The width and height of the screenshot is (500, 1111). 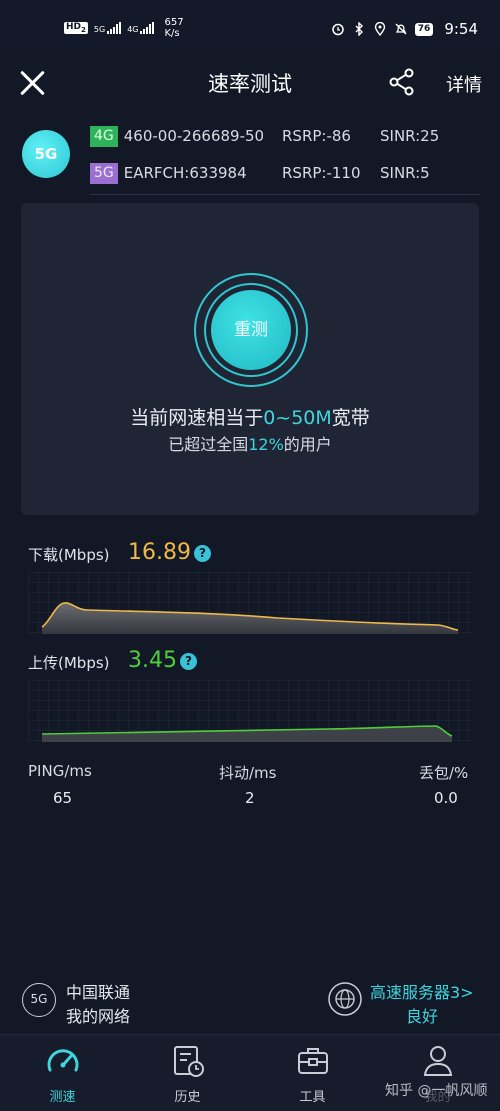 What do you see at coordinates (63, 798) in the screenshot?
I see `ping-value: 65` at bounding box center [63, 798].